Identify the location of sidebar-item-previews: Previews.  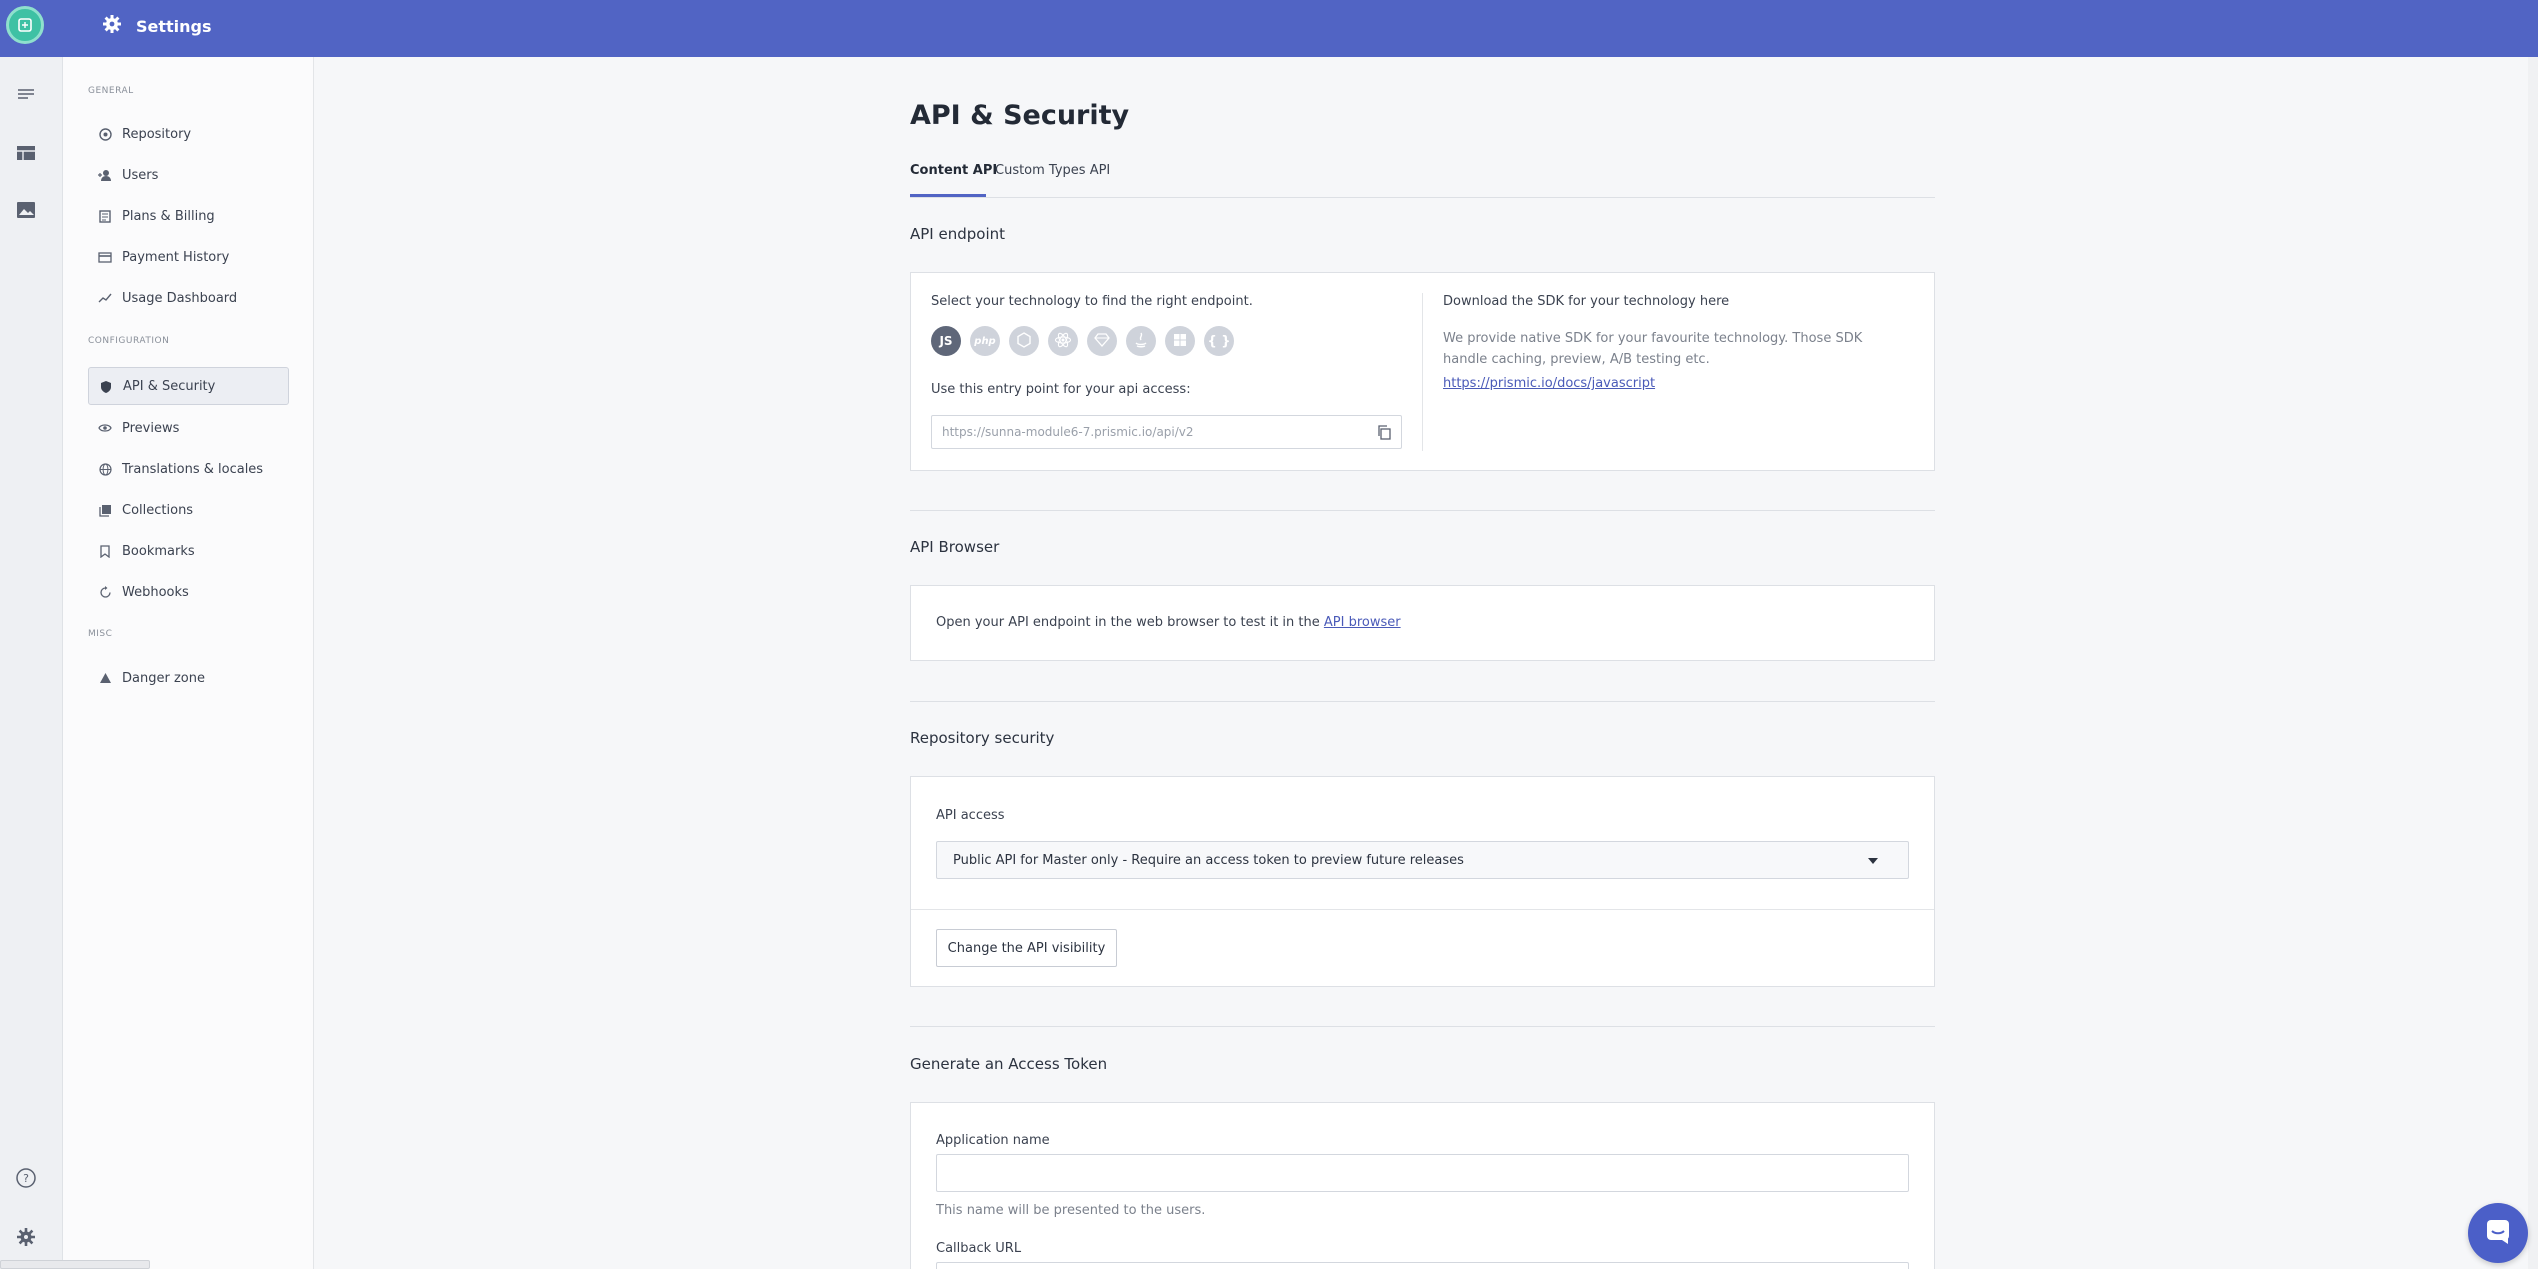
(188, 428).